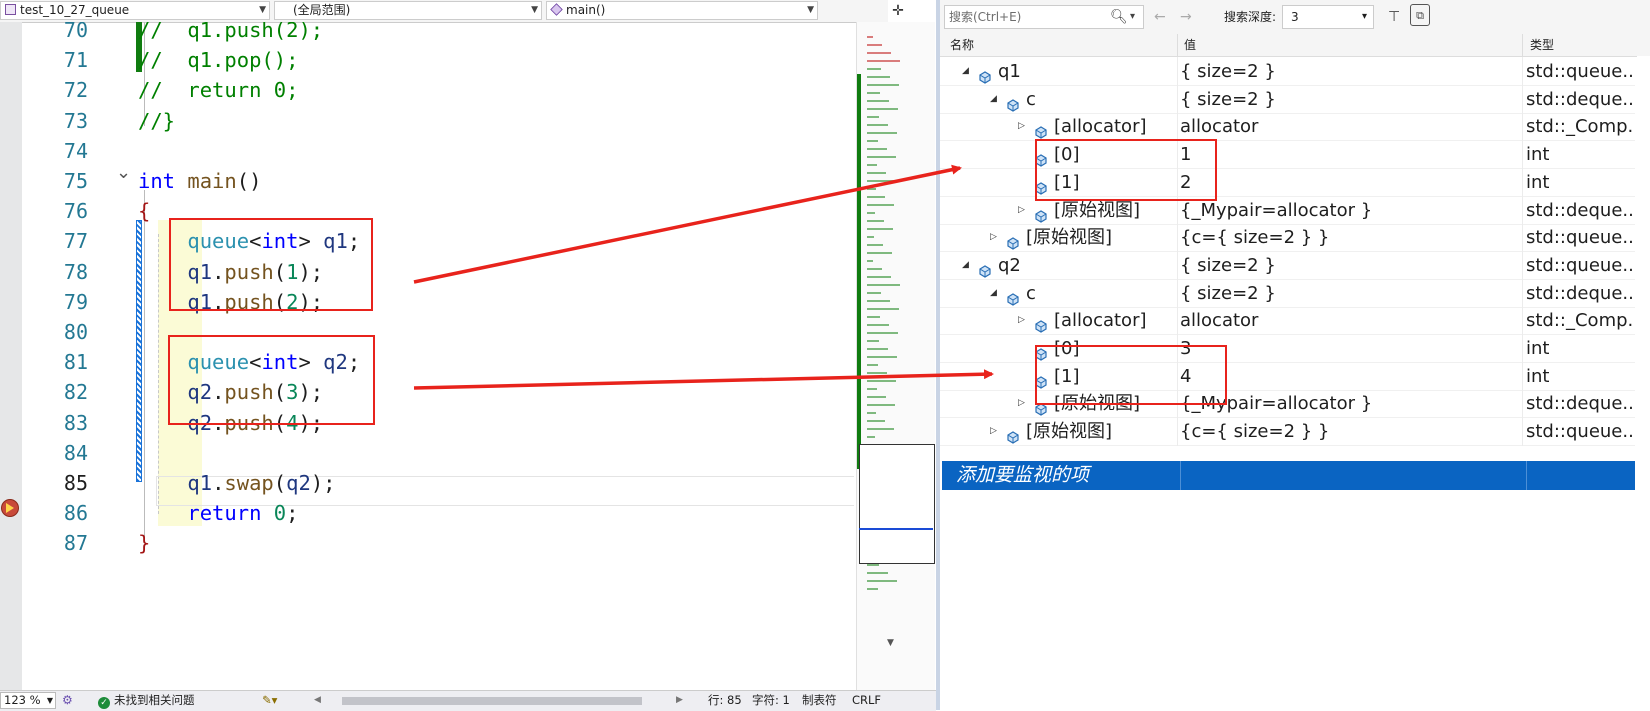 The width and height of the screenshot is (1650, 711). Describe the element at coordinates (771, 700) in the screenshot. I see `char-indicator: 字符: 1` at that location.